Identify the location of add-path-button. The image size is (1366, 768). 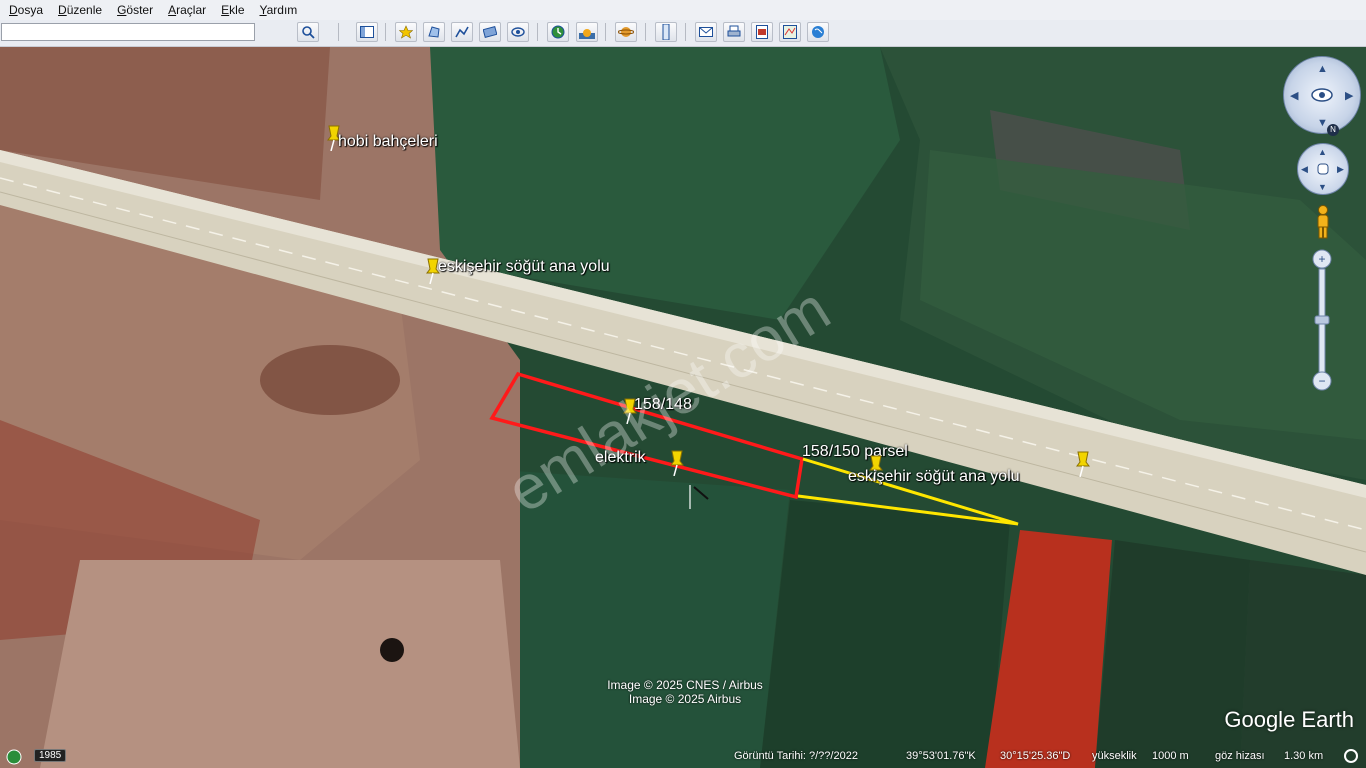
(462, 32).